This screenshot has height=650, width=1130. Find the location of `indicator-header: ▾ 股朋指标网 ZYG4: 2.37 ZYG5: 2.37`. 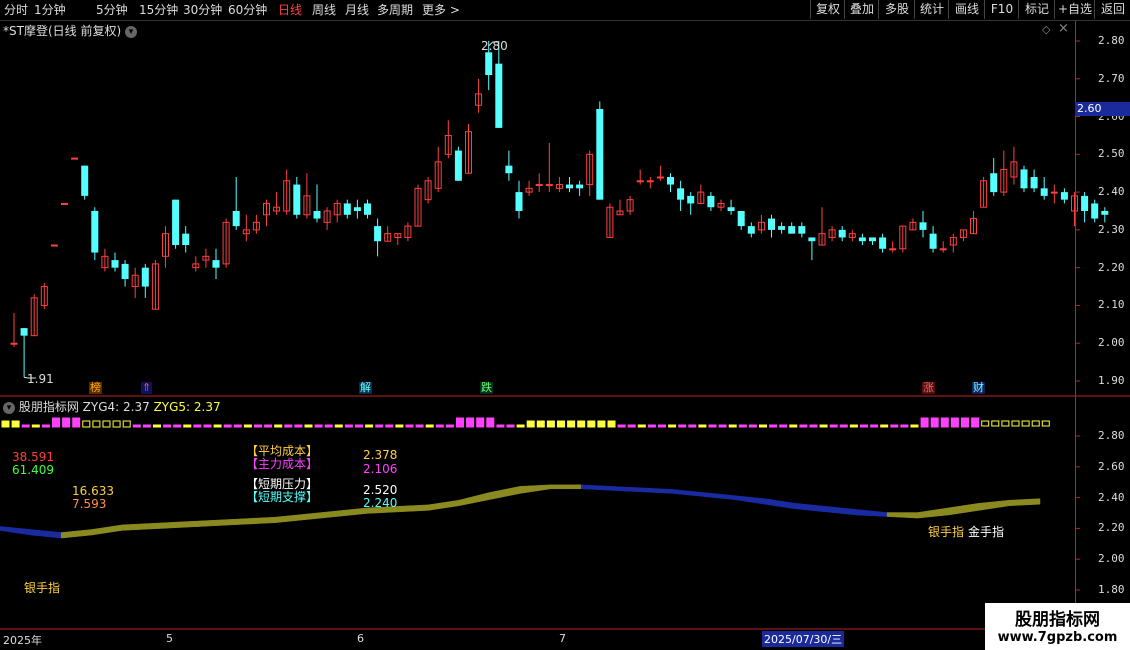

indicator-header: ▾ 股朋指标网 ZYG4: 2.37 ZYG5: 2.37 is located at coordinates (112, 406).